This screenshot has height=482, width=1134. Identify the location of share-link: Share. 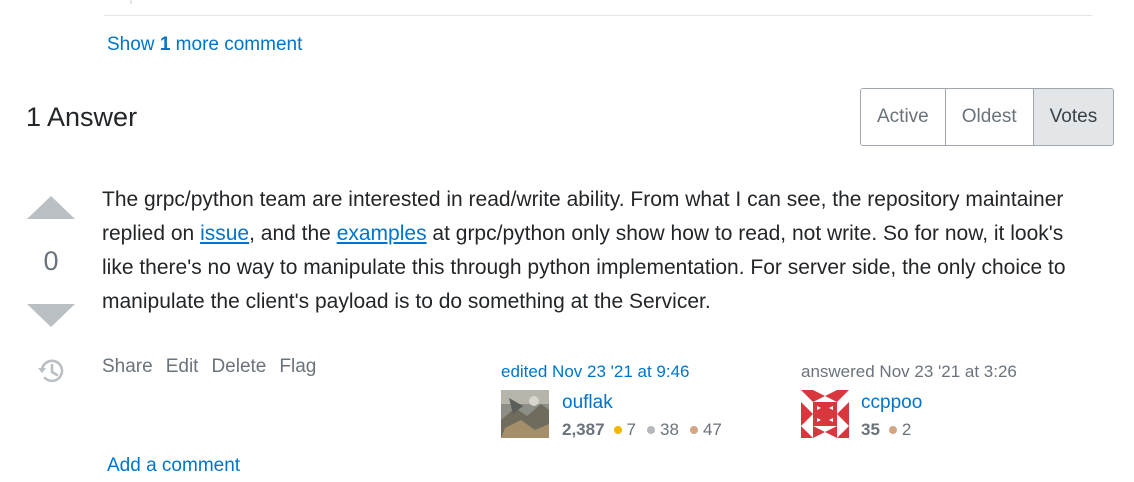
(127, 367).